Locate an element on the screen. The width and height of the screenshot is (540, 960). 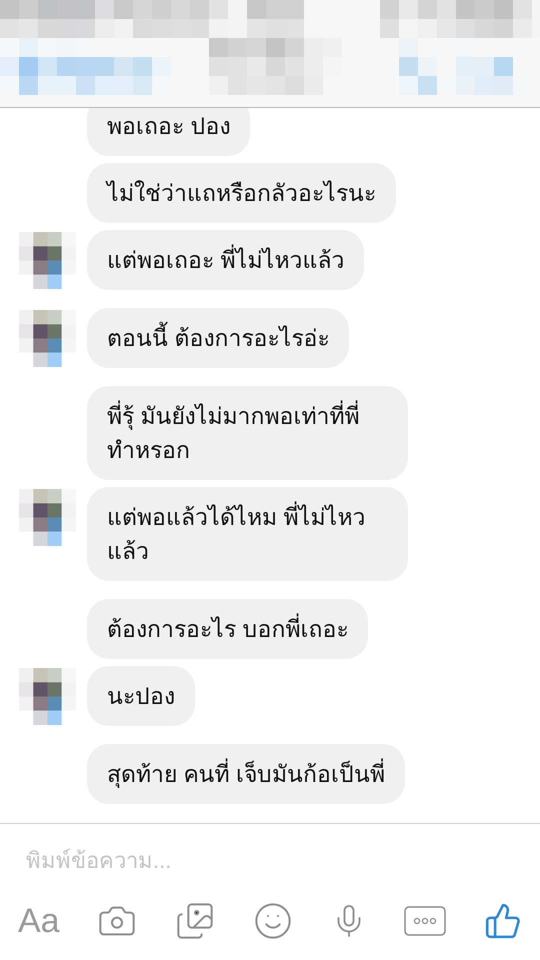
message-bubble: สุดท้าย คนที่ เจ็บมันก้อเป็นพี่ is located at coordinates (246, 774).